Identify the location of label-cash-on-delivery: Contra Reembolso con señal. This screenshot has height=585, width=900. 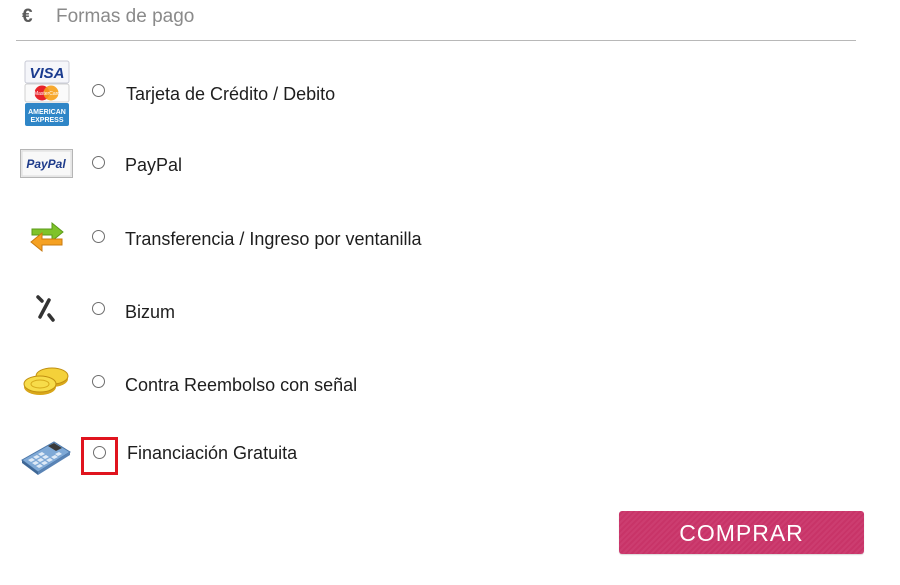
(241, 385).